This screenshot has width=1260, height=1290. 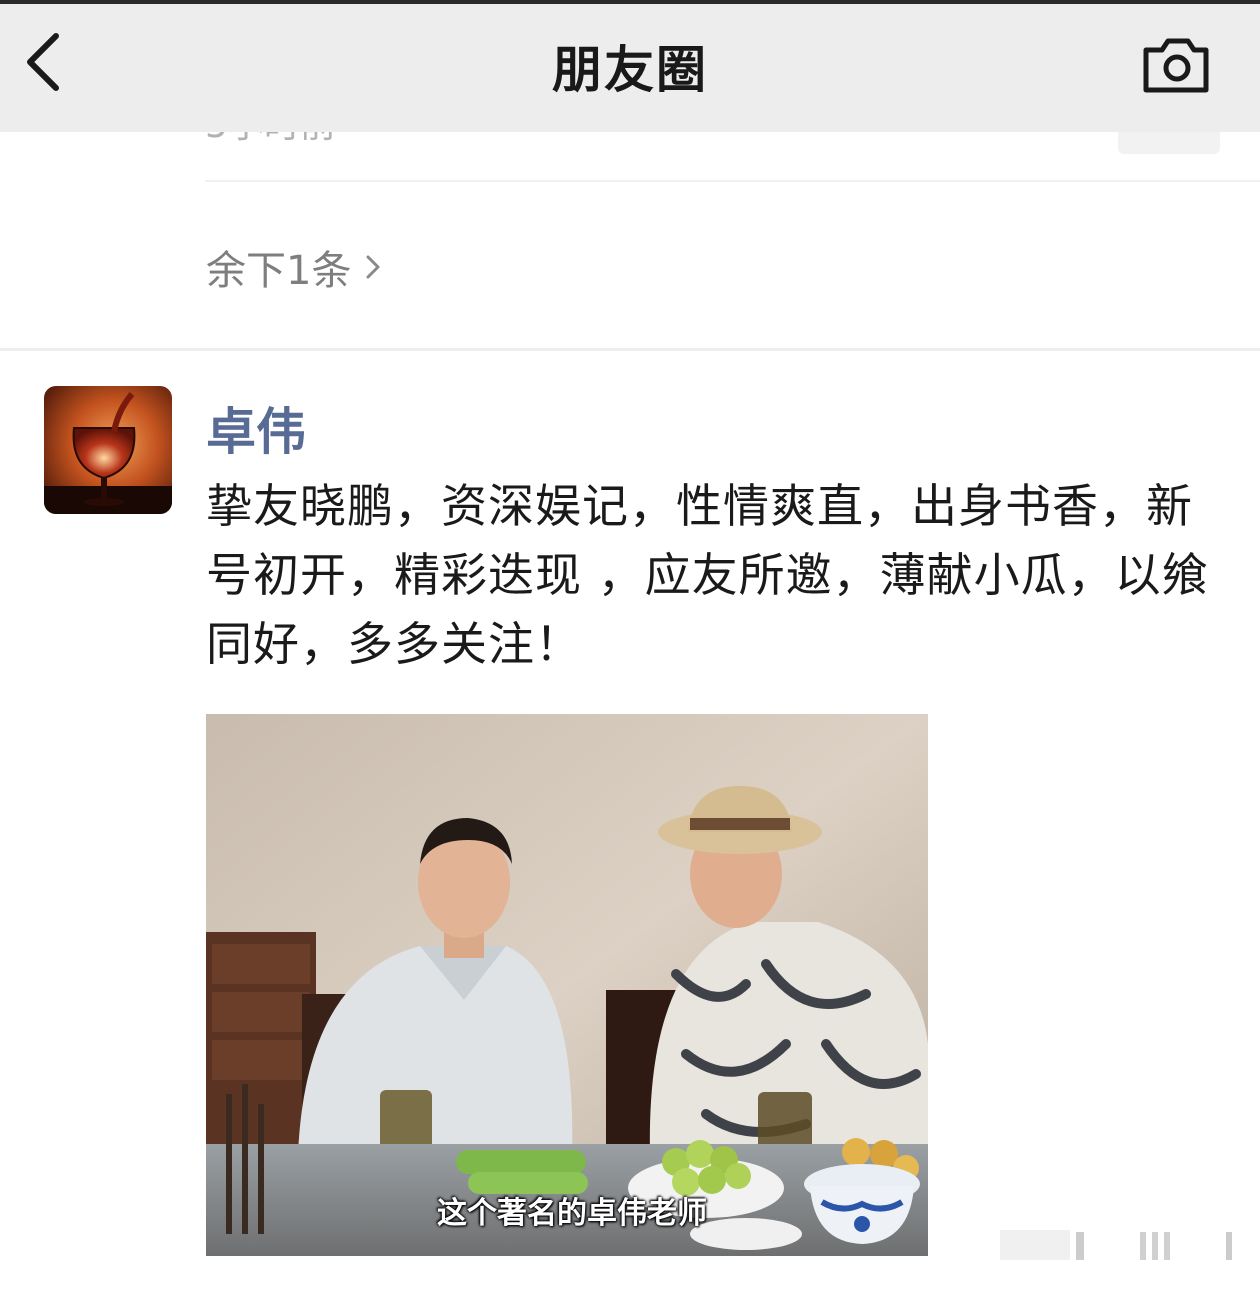 I want to click on watermark, so click(x=1120, y=1246).